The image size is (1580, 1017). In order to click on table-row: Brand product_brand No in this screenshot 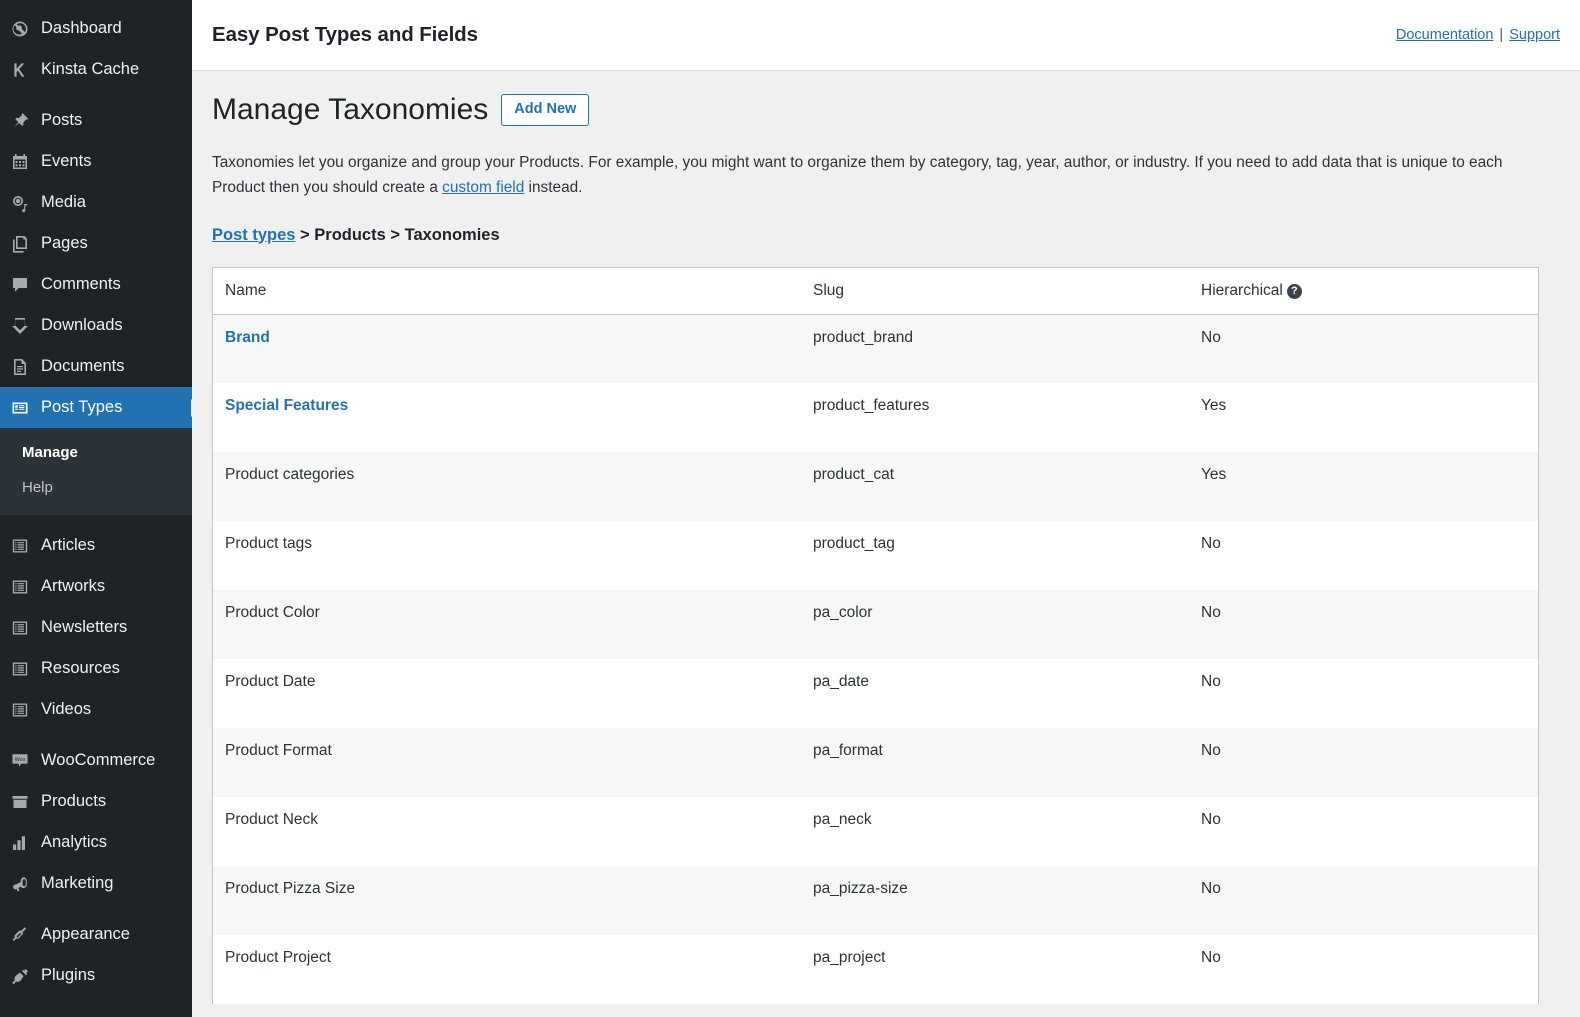, I will do `click(875, 349)`.